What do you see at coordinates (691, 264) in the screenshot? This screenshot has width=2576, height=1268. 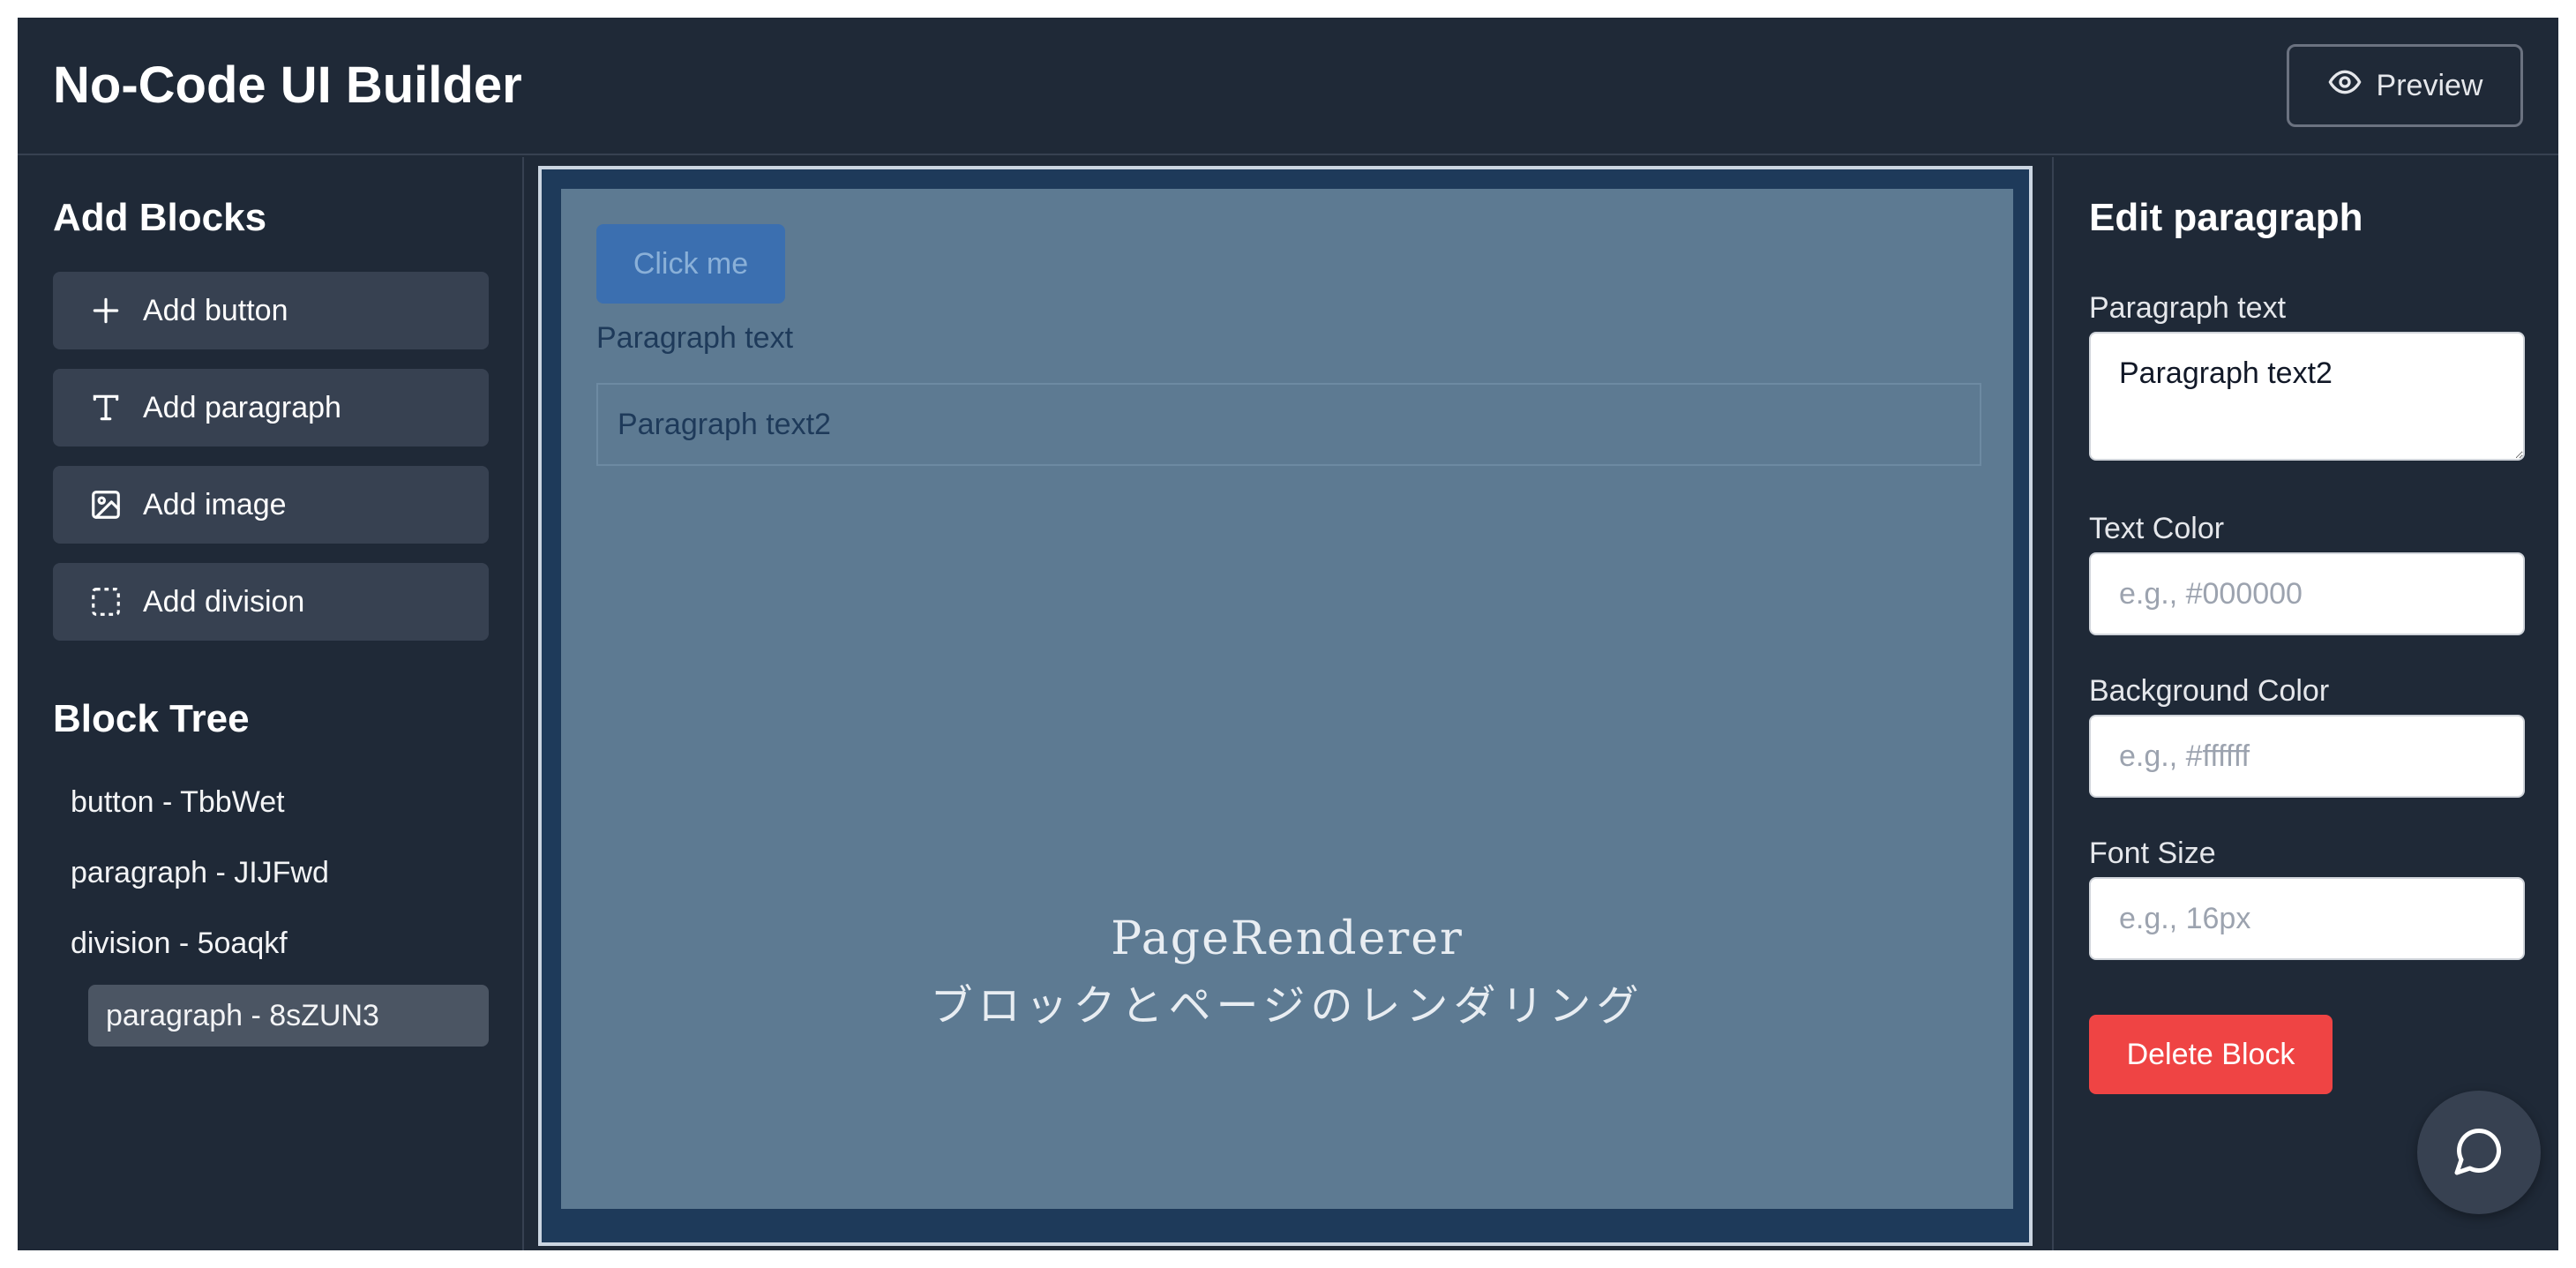 I see `canvas-button-block: Click me` at bounding box center [691, 264].